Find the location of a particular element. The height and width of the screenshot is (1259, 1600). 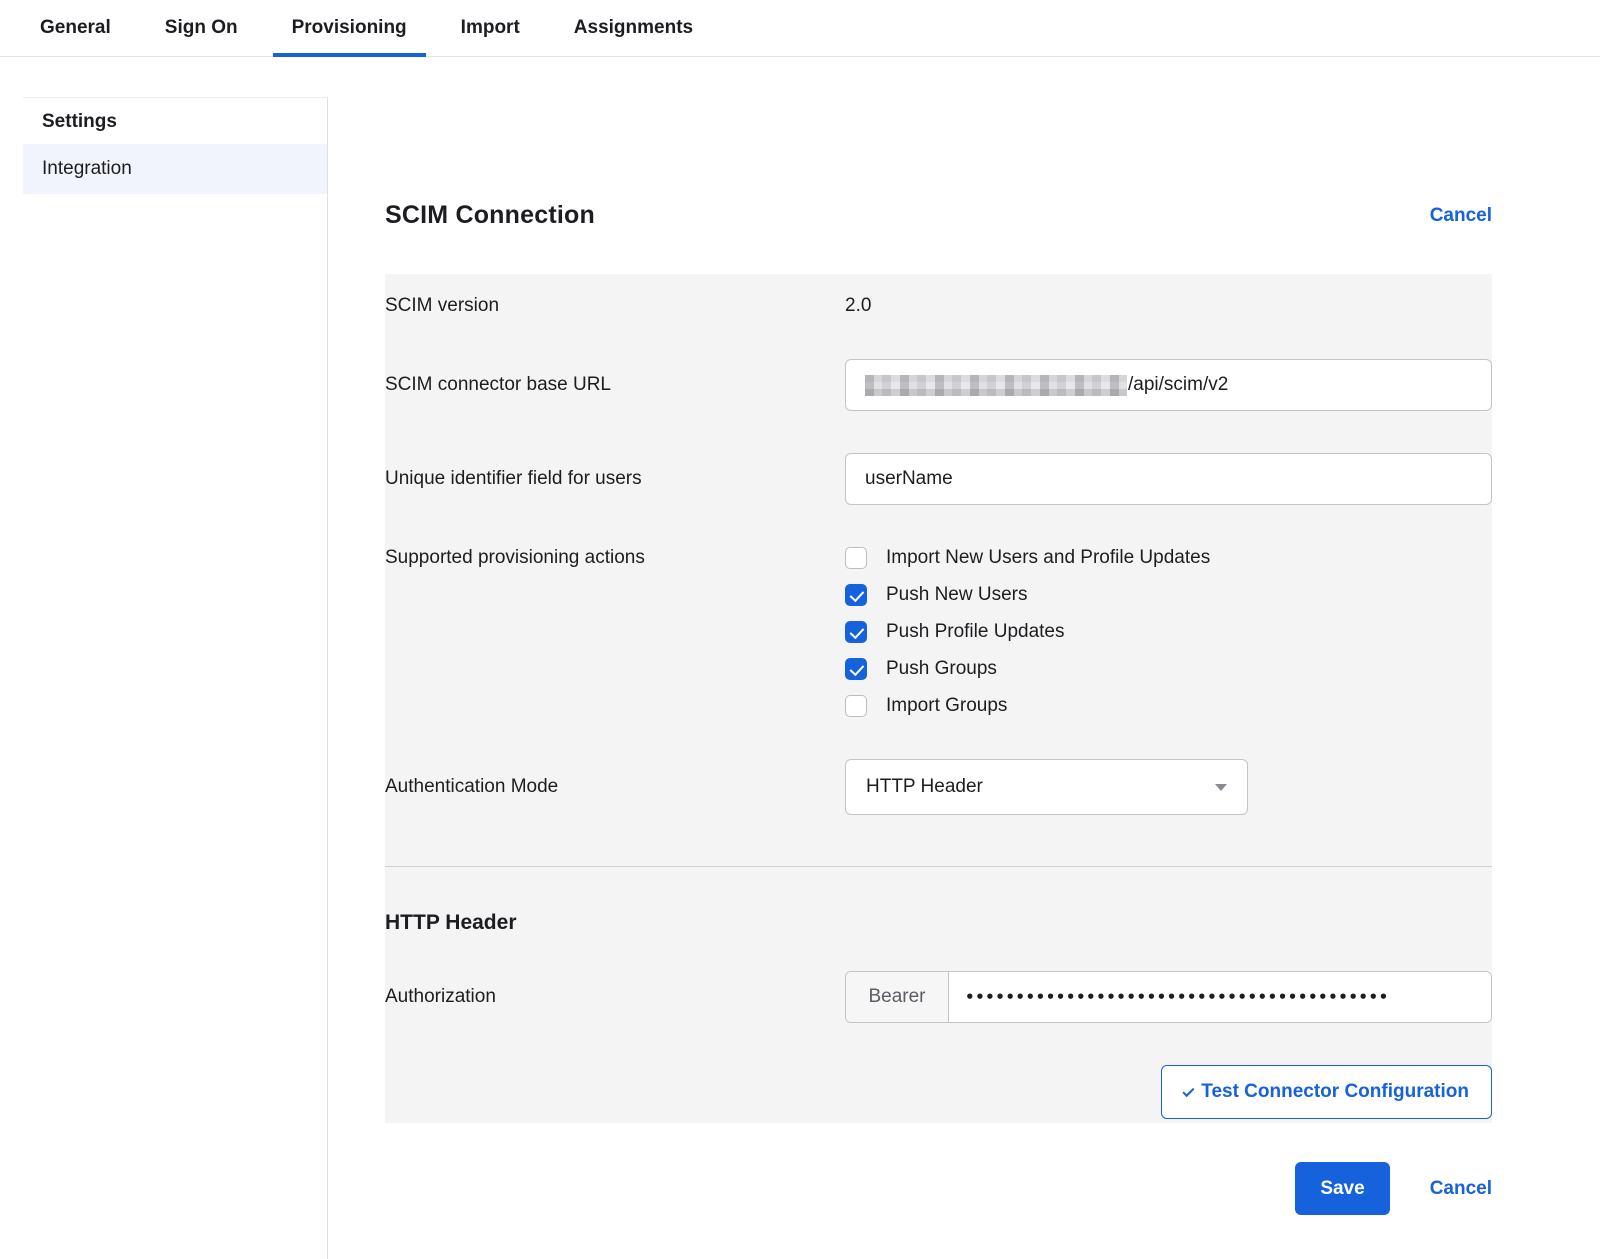

base-url-suffix: /api/scim/v2 is located at coordinates (1178, 384).